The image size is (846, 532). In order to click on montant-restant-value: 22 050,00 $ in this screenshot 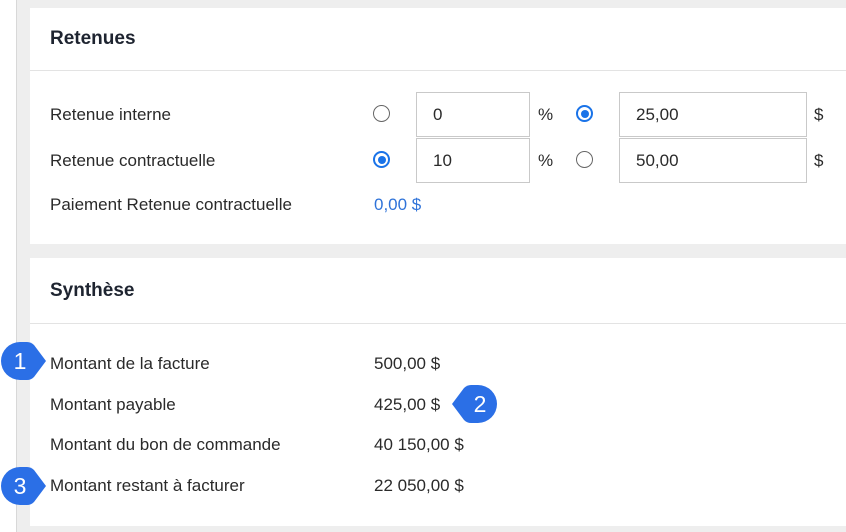, I will do `click(419, 485)`.